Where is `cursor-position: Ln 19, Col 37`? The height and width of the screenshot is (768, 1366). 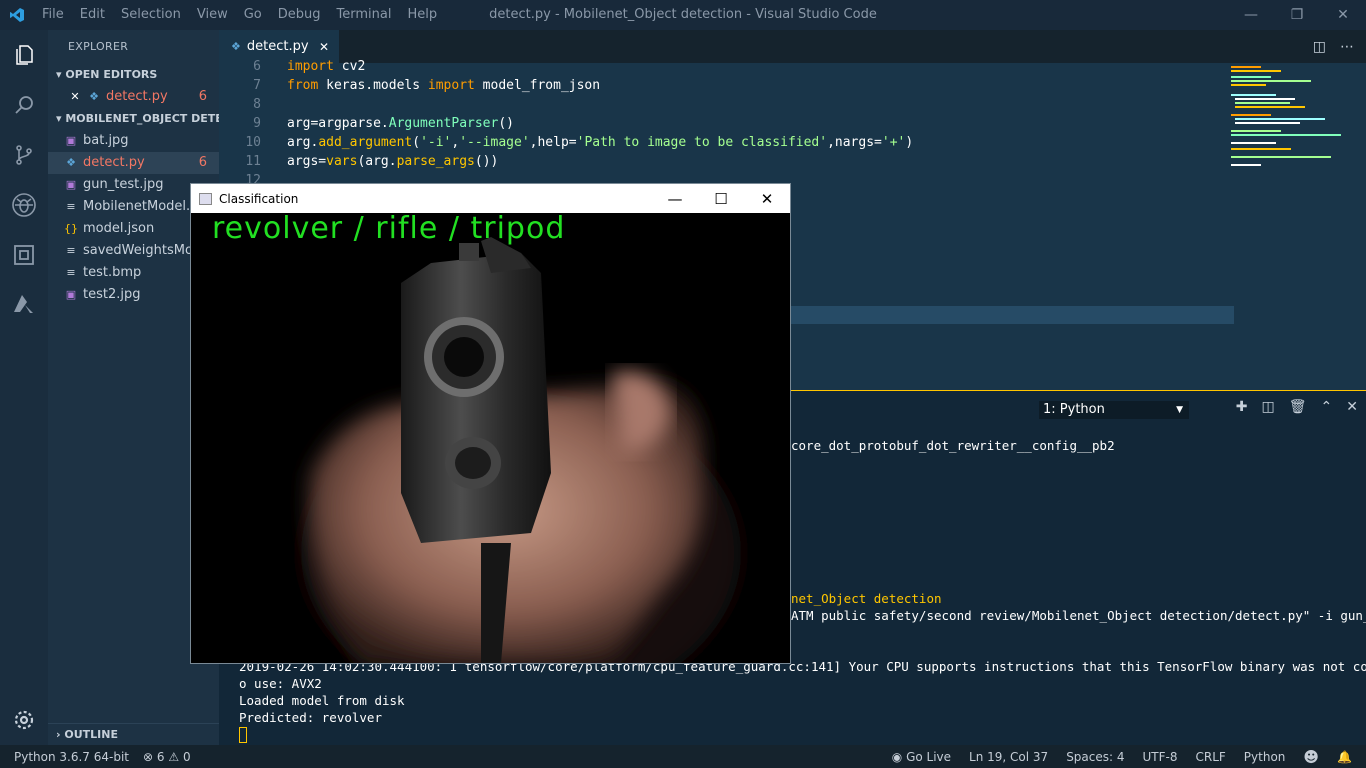
cursor-position: Ln 19, Col 37 is located at coordinates (1008, 757).